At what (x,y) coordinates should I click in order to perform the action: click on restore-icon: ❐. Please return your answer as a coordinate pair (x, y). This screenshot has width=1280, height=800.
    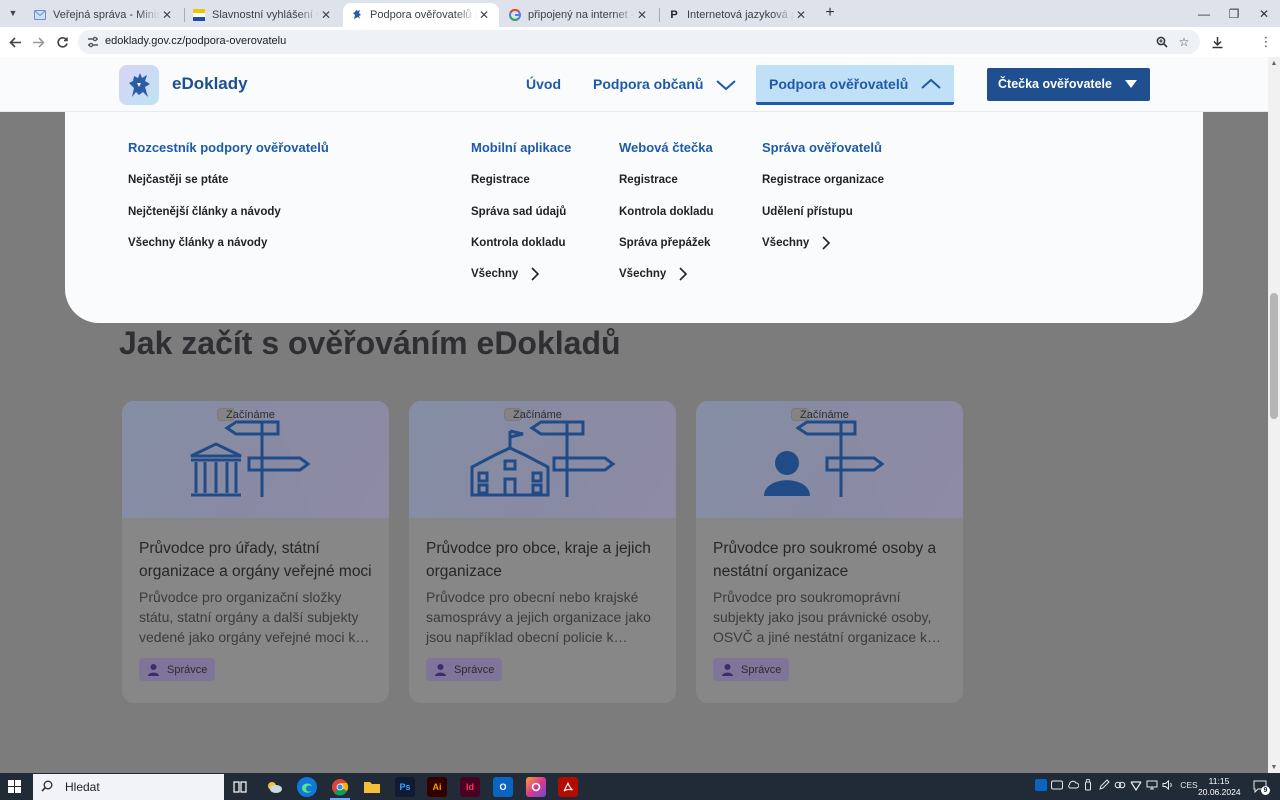
    Looking at the image, I should click on (1234, 13).